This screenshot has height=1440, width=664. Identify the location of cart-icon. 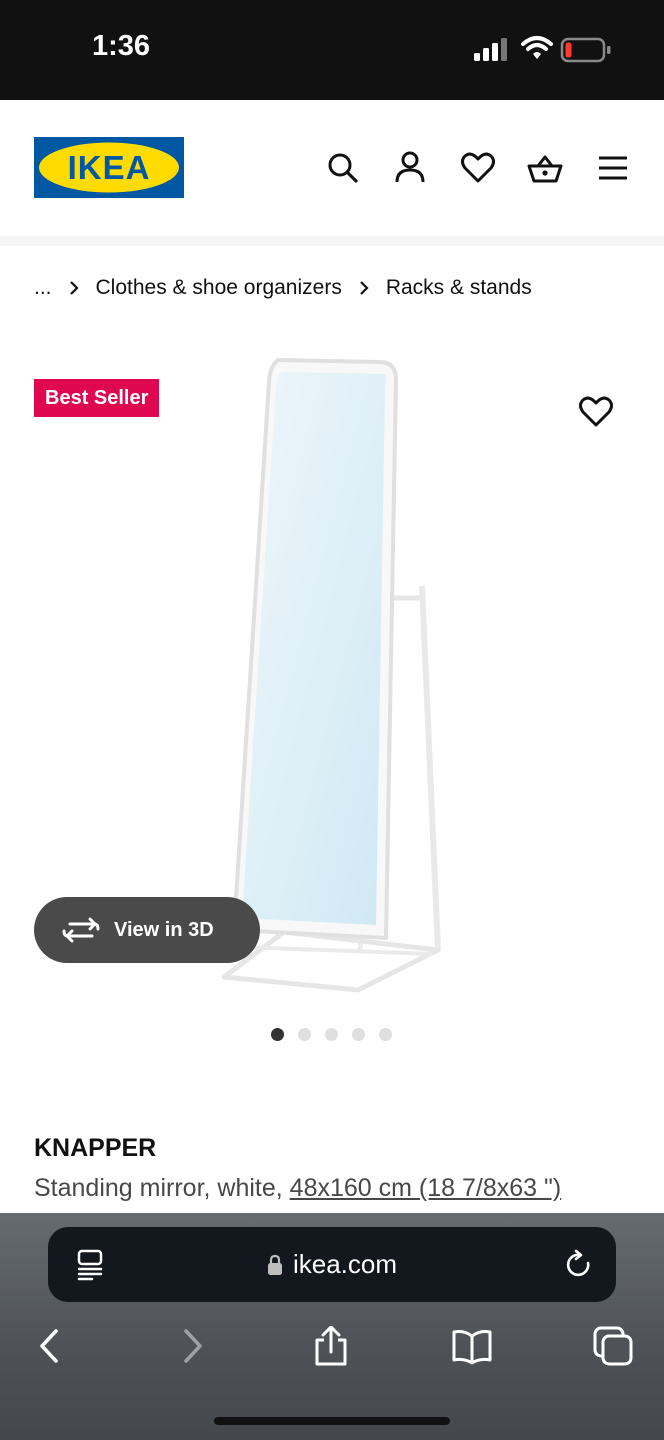
(545, 168).